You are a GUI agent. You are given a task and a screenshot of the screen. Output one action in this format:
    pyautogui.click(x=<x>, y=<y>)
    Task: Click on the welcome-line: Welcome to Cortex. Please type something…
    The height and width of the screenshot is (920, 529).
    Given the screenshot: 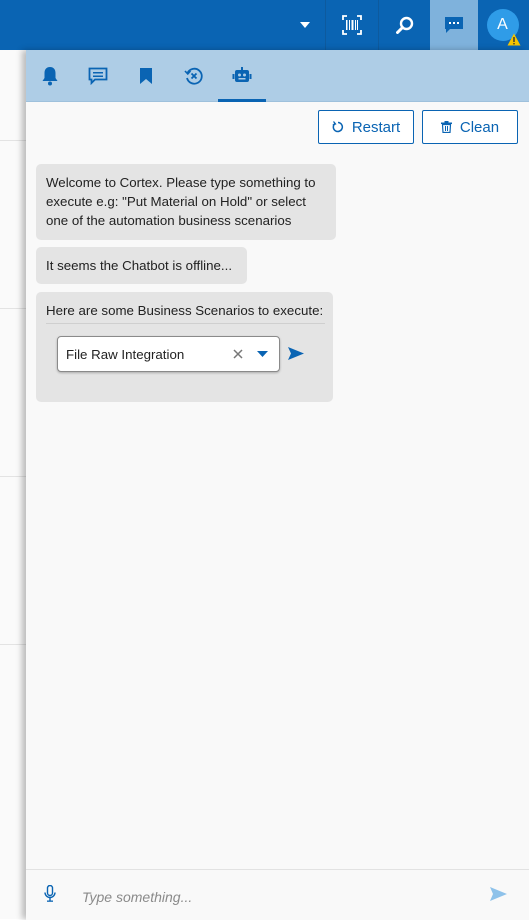 What is the action you would take?
    pyautogui.click(x=181, y=182)
    